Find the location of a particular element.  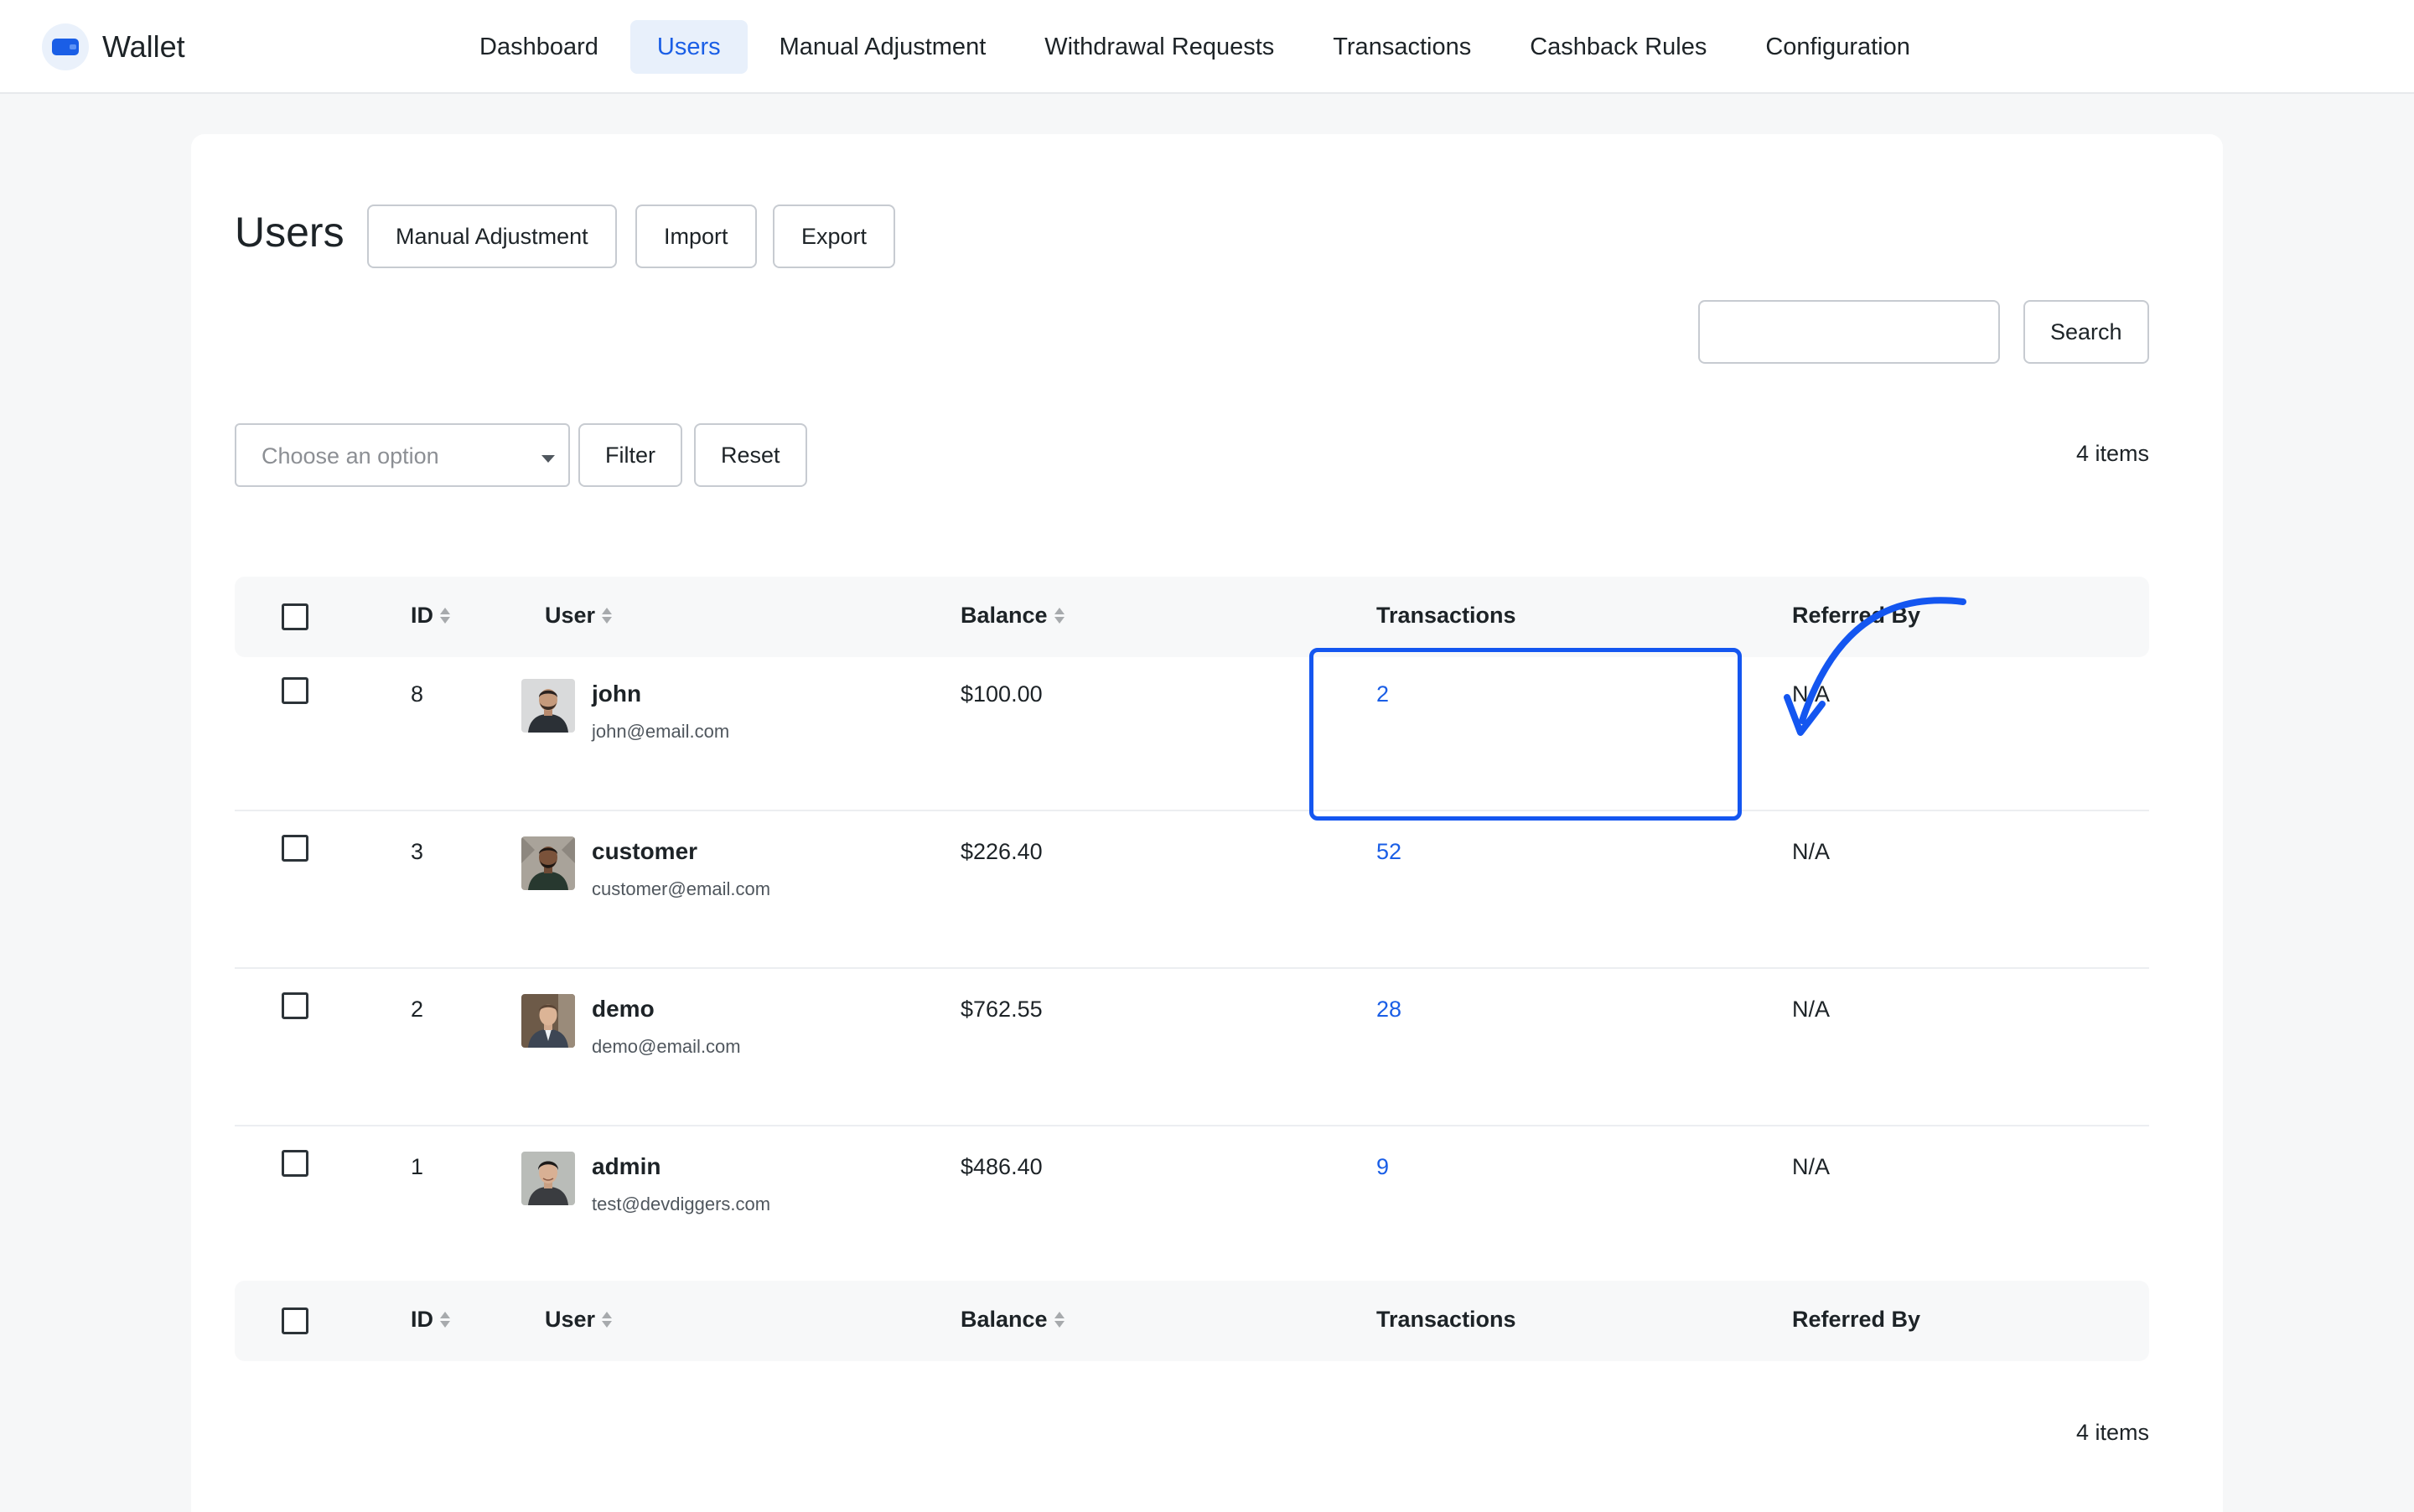

user-email: demo@email.com is located at coordinates (667, 1046).